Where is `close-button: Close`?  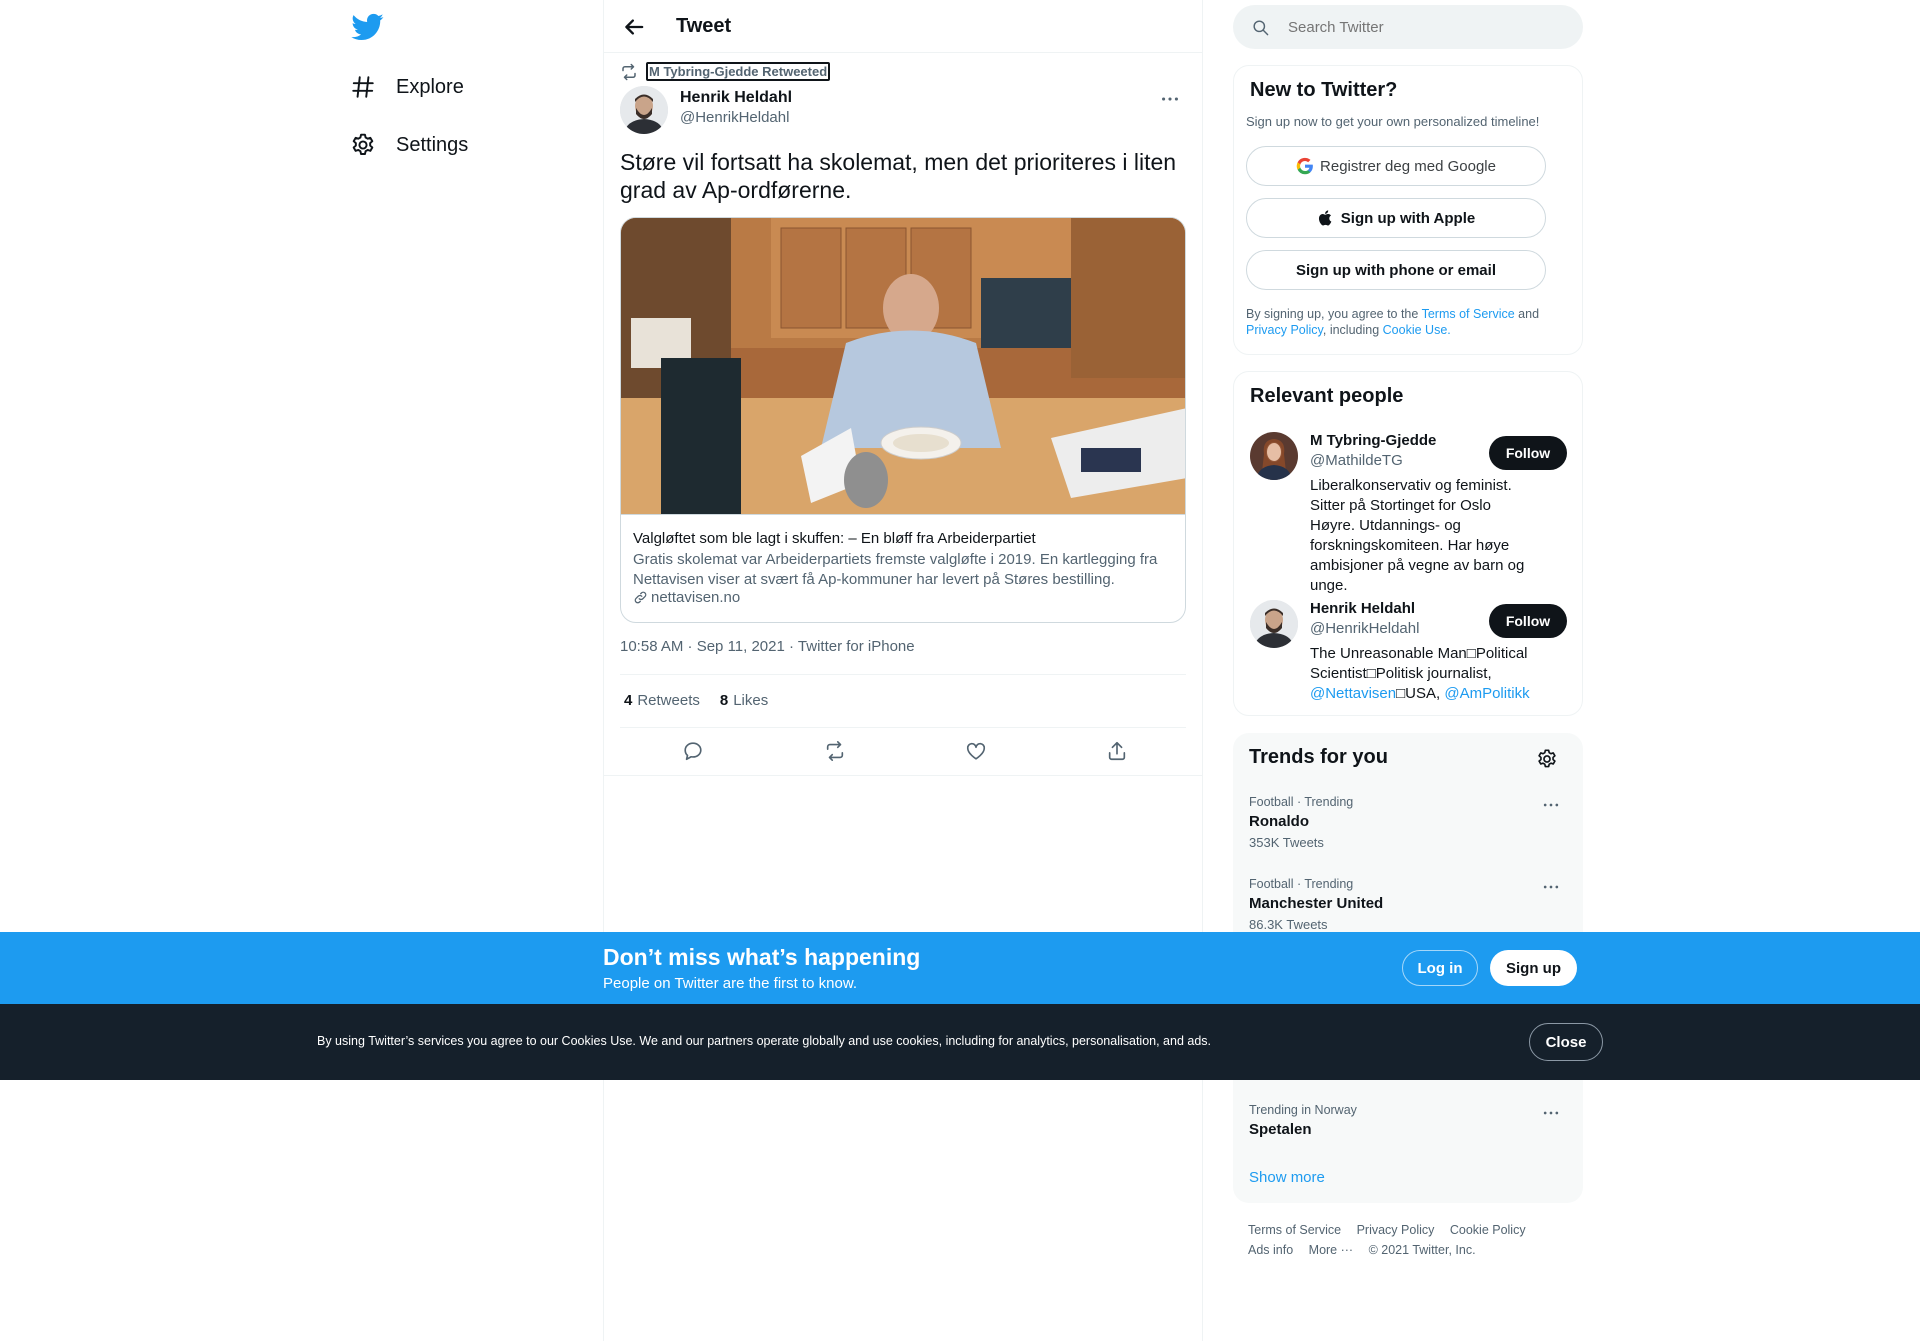 close-button: Close is located at coordinates (1566, 1042).